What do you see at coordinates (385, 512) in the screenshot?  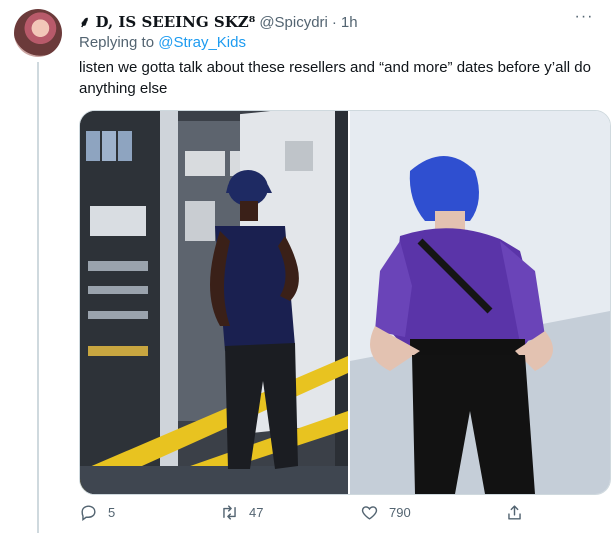 I see `like-button: 790` at bounding box center [385, 512].